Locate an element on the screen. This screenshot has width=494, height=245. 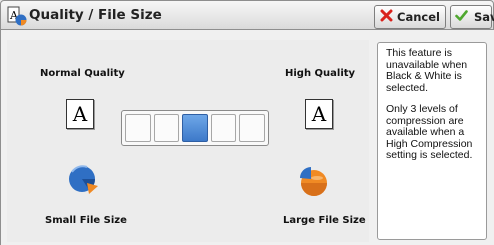
small-file-size-label: Small File Size is located at coordinates (86, 220).